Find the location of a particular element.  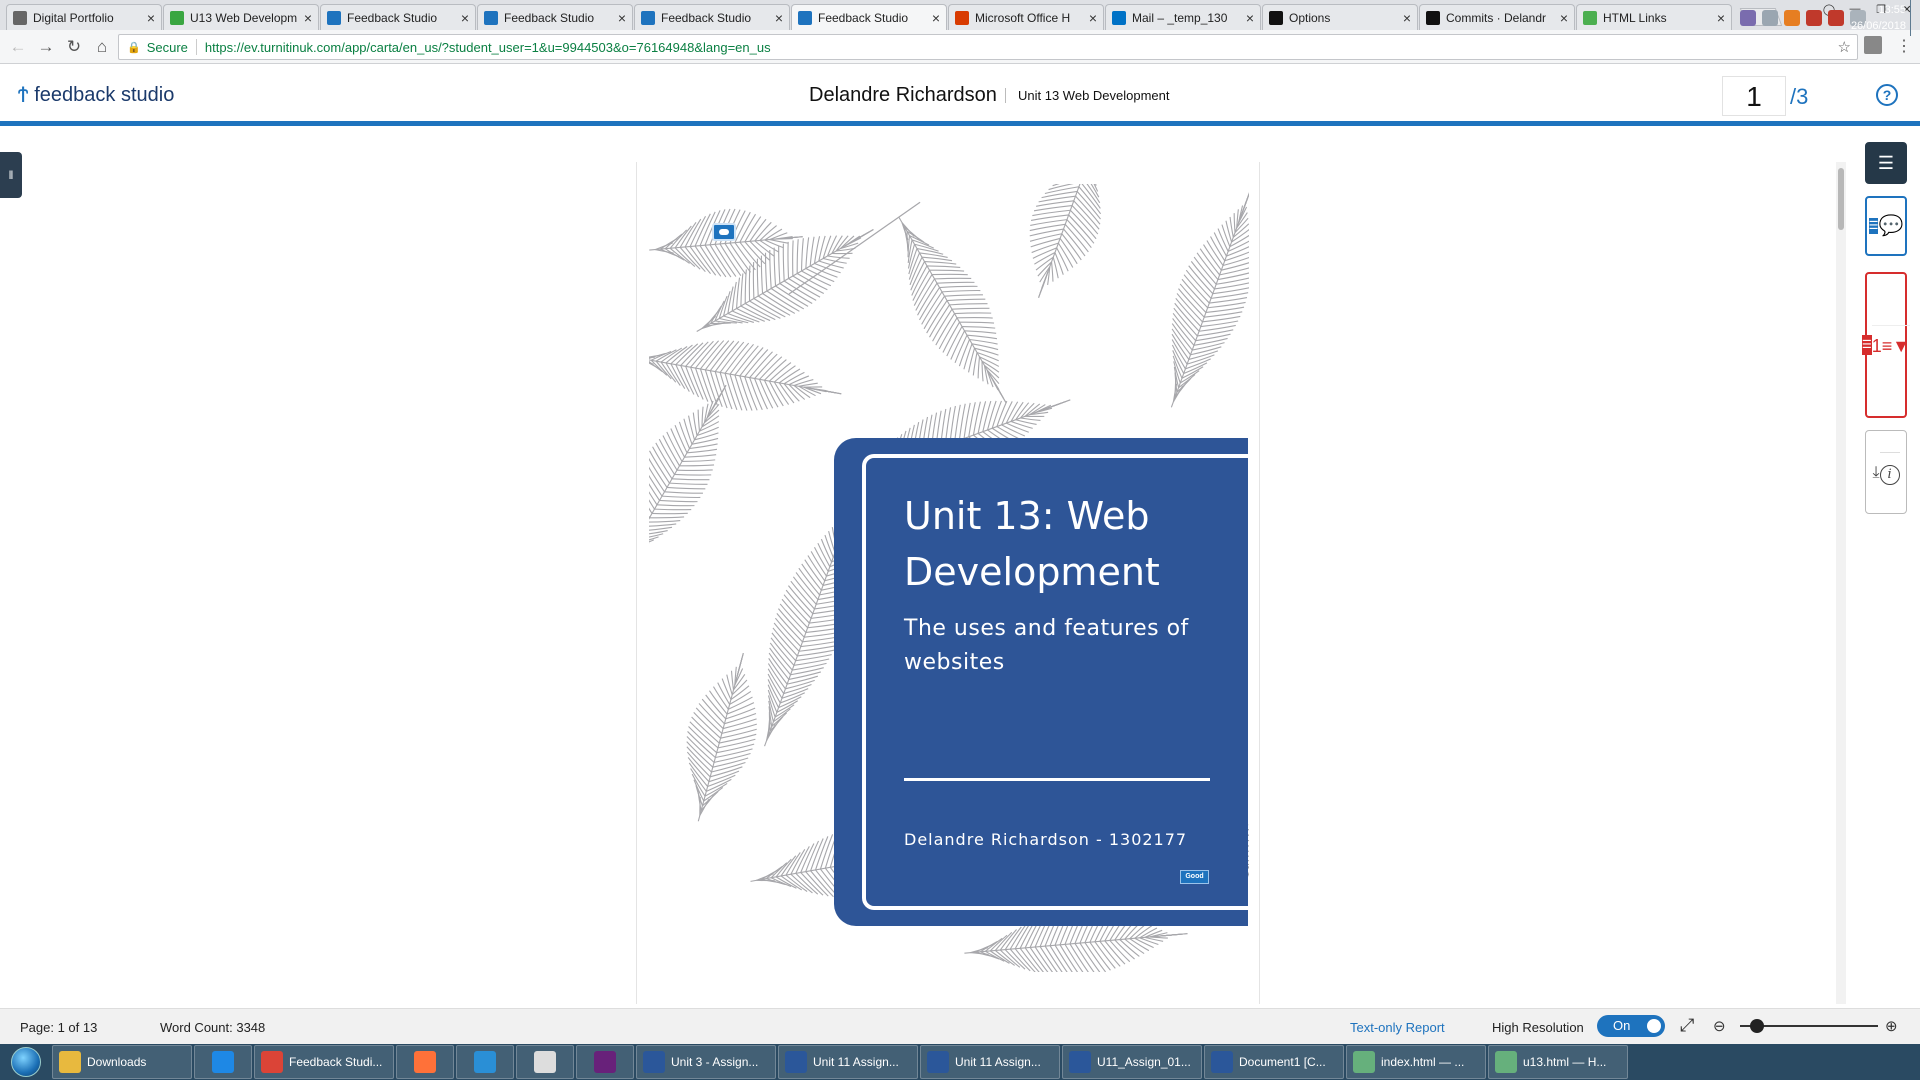

back-button: ← is located at coordinates (18, 47).